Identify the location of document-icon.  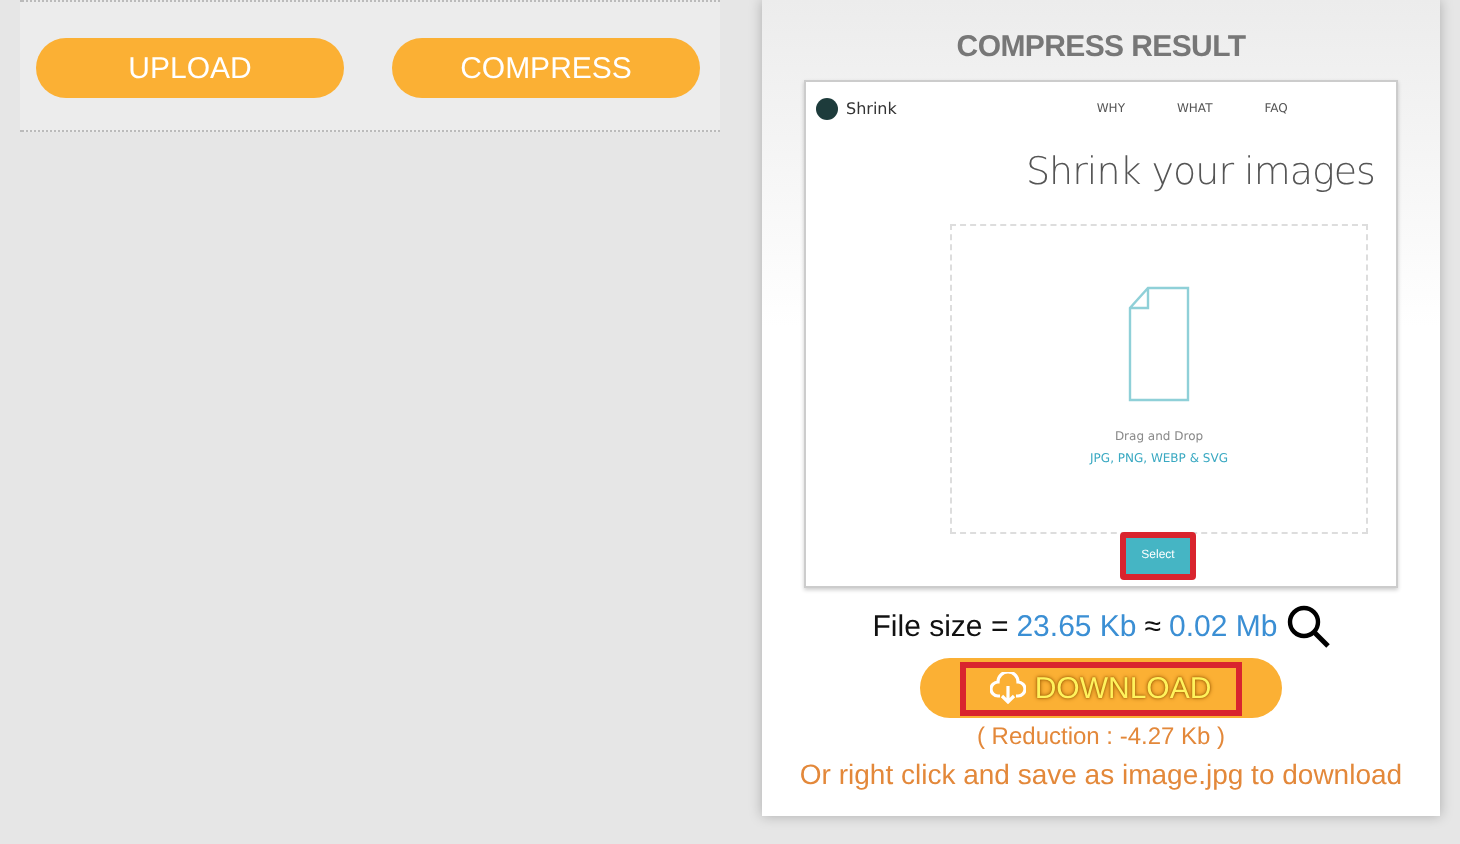
(1159, 344).